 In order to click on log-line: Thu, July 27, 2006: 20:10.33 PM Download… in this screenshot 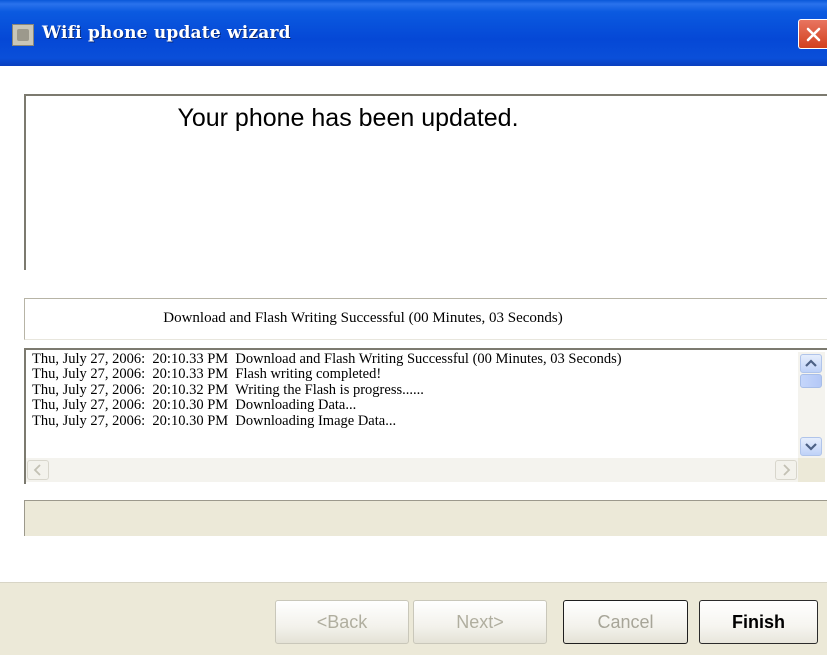, I will do `click(327, 359)`.